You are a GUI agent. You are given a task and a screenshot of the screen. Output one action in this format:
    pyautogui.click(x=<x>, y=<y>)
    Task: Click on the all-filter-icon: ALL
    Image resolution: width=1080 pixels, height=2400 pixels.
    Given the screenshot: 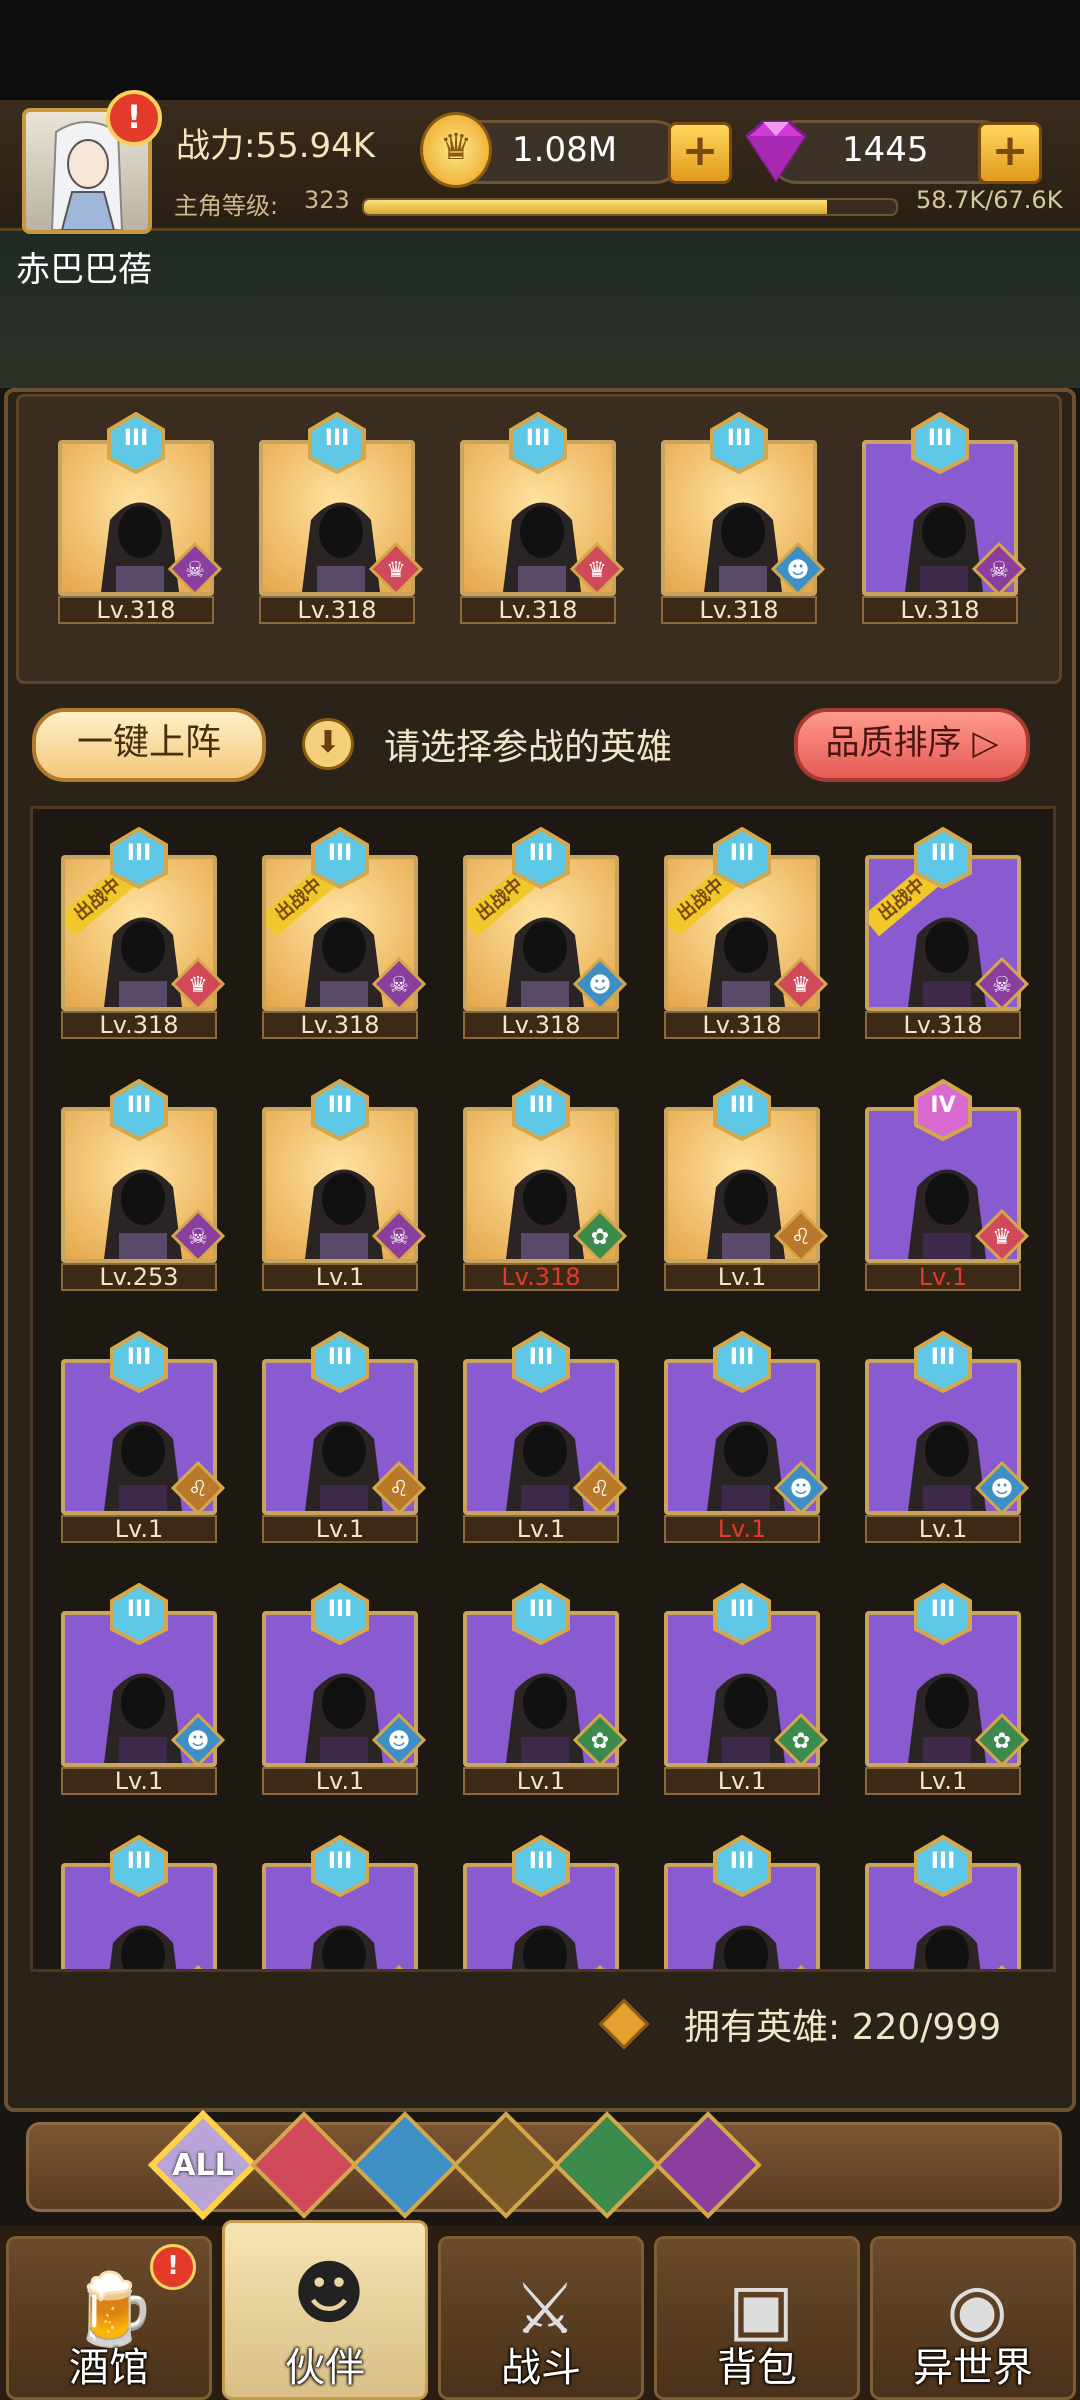 What is the action you would take?
    pyautogui.click(x=203, y=2165)
    